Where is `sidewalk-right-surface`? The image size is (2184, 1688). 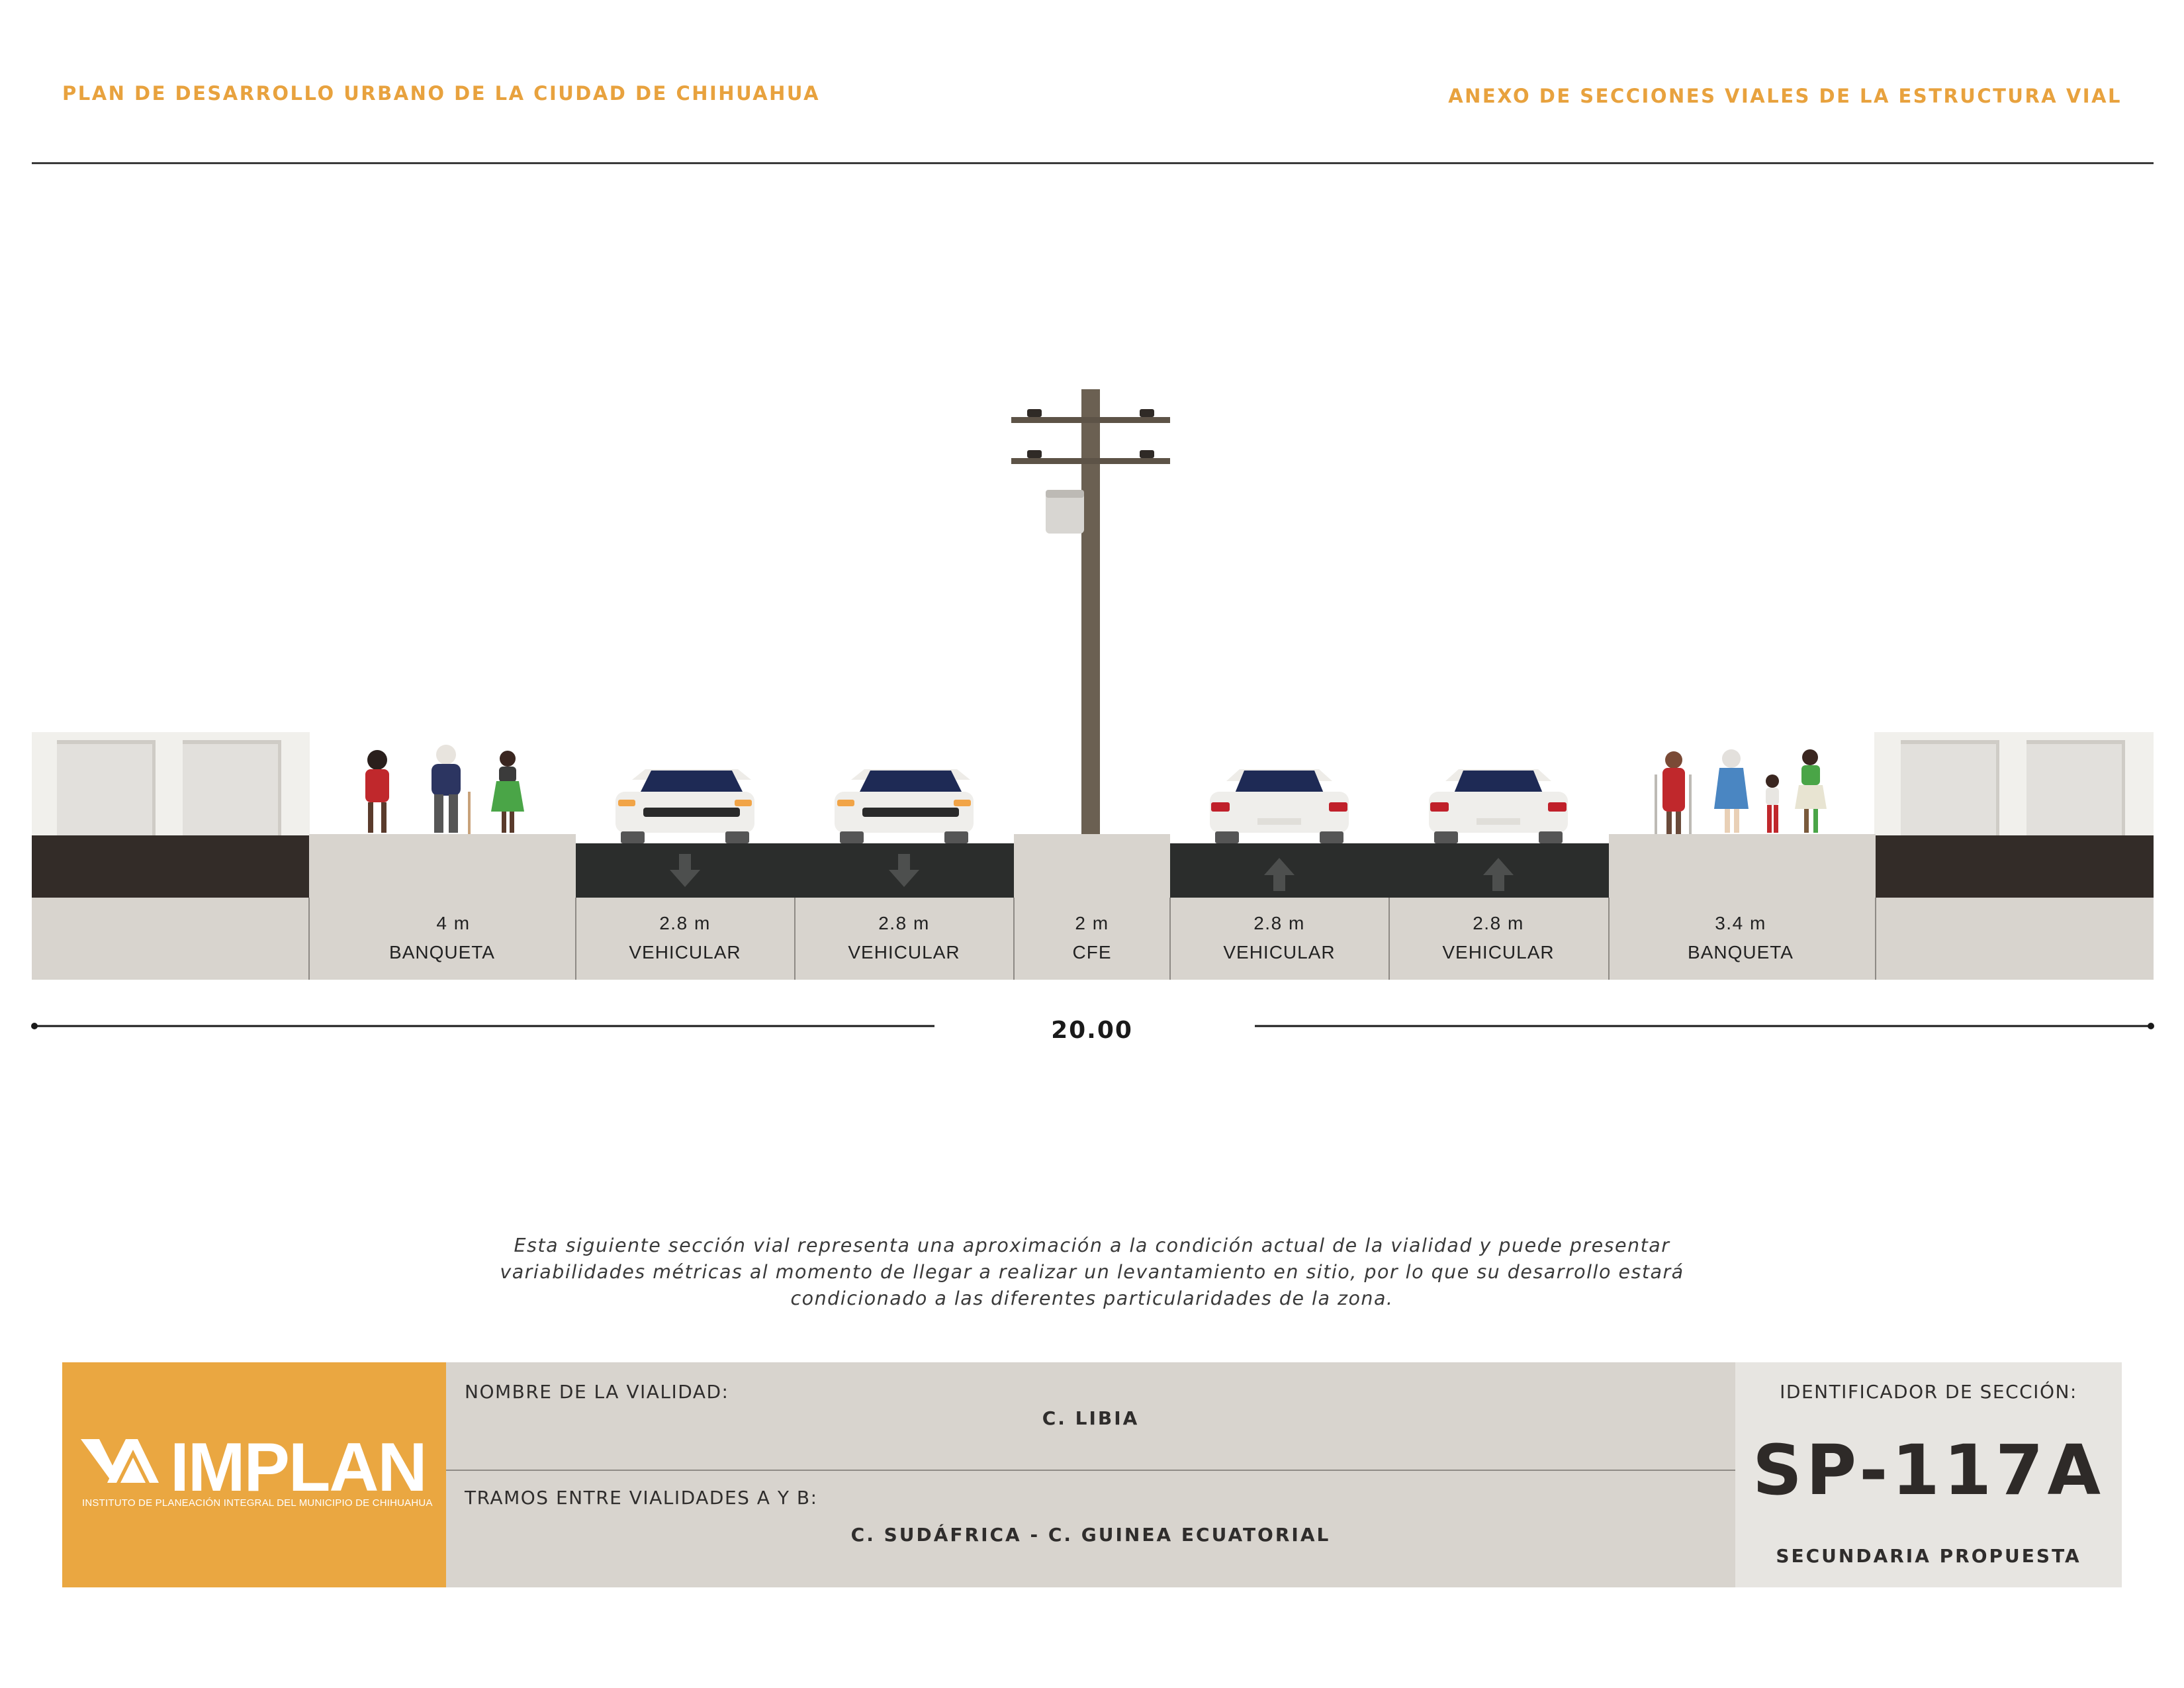
sidewalk-right-surface is located at coordinates (1743, 866).